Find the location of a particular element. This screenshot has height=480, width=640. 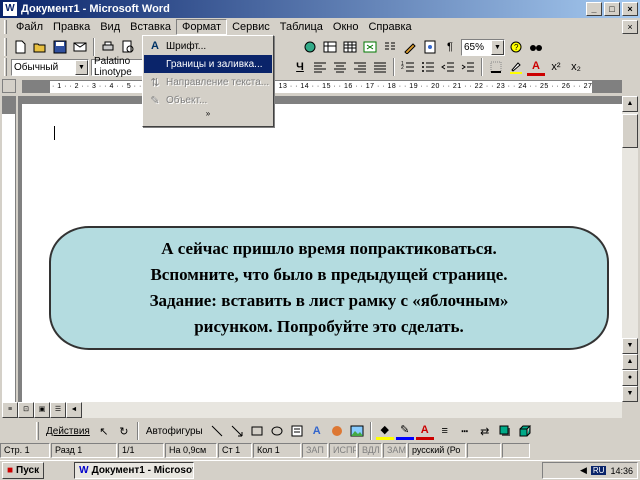

menu-view: Вид is located at coordinates (110, 27).